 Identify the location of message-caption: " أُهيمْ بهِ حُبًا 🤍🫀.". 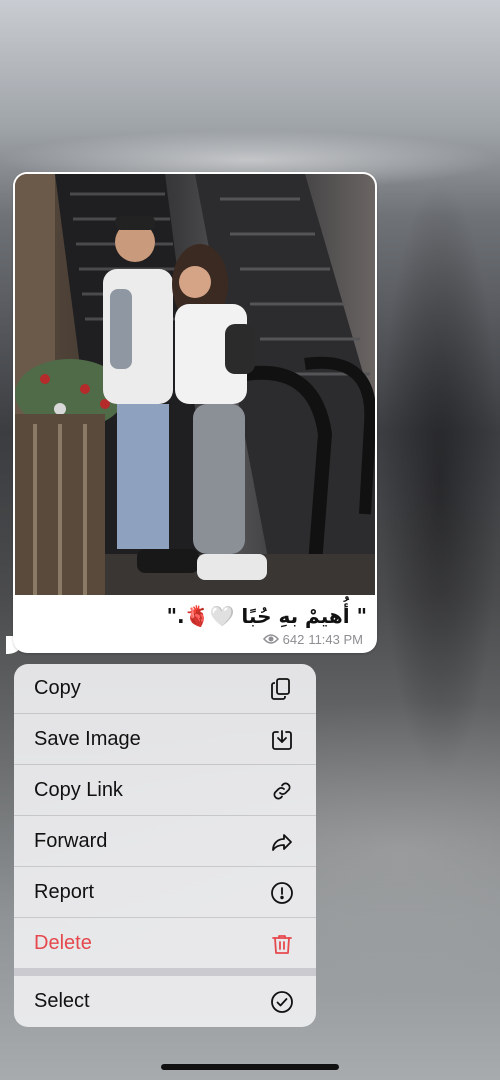
(266, 616).